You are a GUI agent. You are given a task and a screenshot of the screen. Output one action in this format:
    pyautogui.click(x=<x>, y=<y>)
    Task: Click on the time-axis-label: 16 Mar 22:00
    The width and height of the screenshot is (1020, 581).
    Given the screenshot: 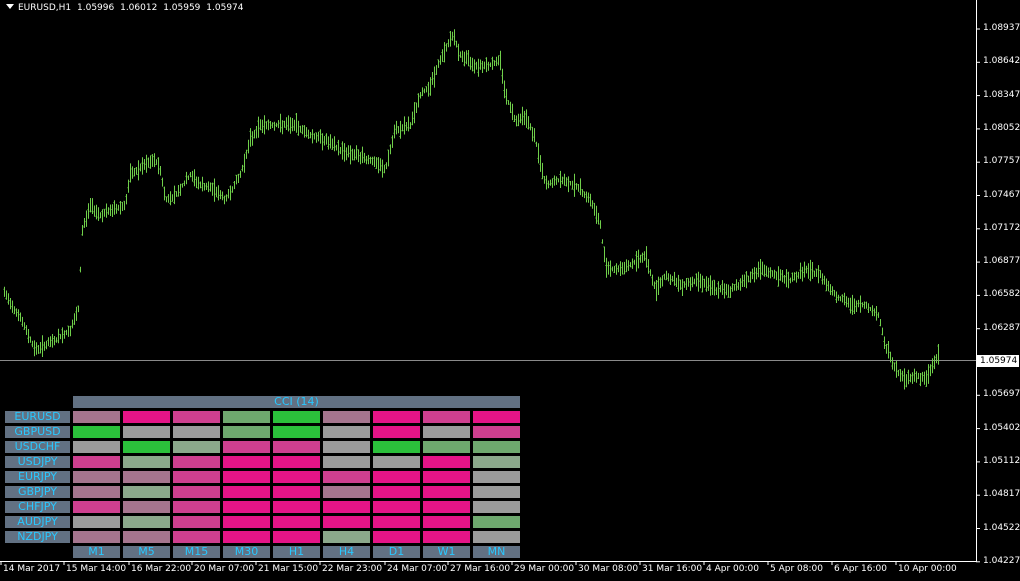 What is the action you would take?
    pyautogui.click(x=161, y=569)
    